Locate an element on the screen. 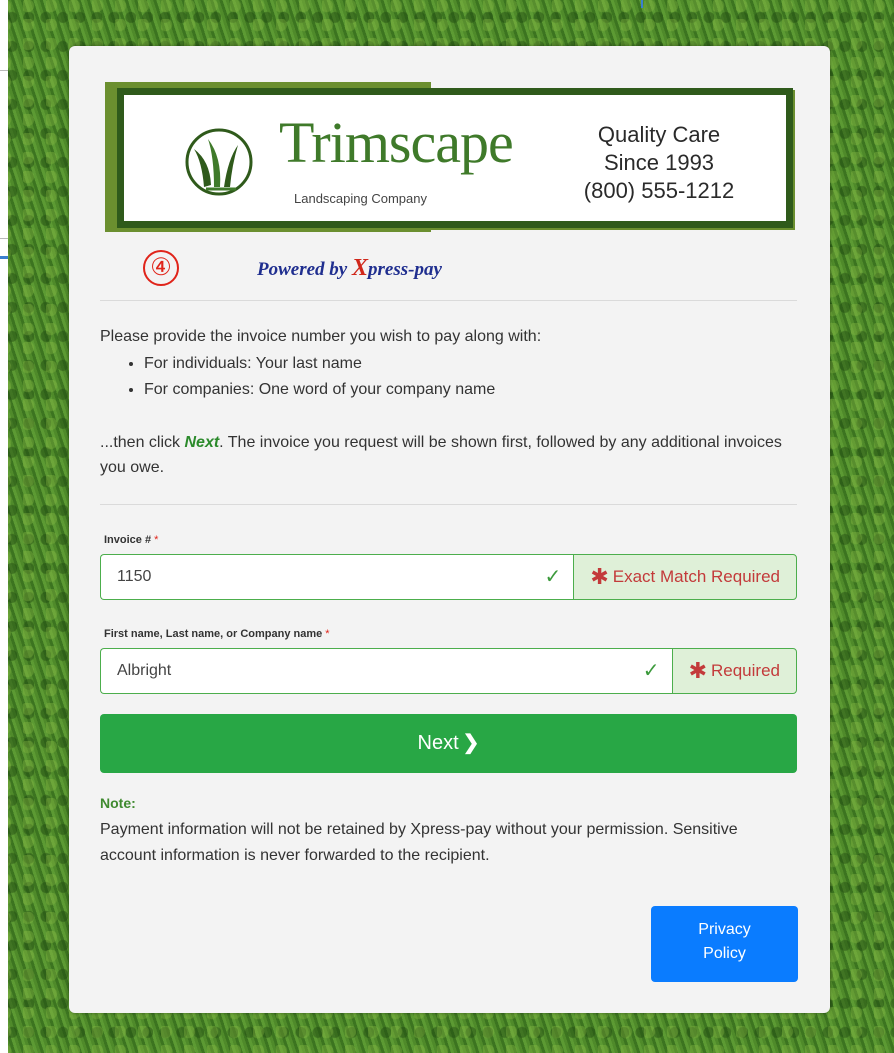  tagline-line: Quality Care is located at coordinates (659, 134).